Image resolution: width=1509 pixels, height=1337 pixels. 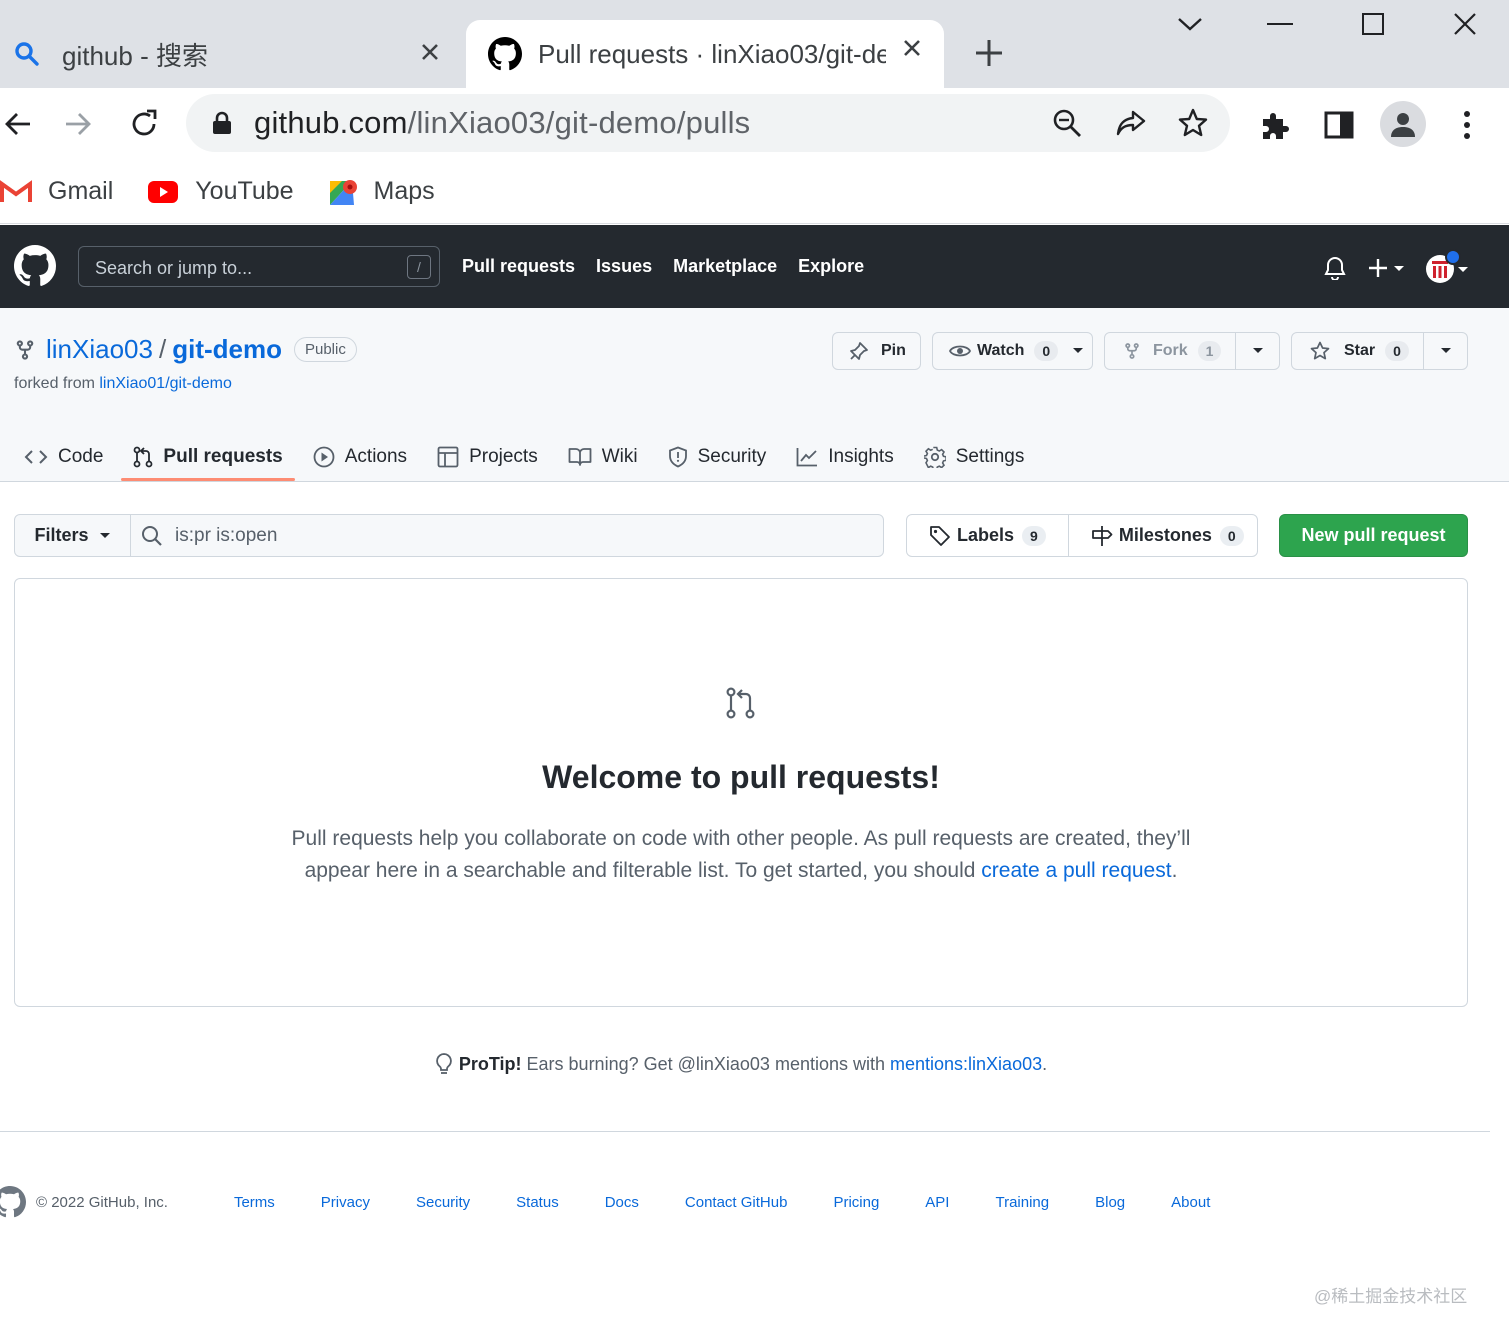 What do you see at coordinates (717, 457) in the screenshot?
I see `tab-security: Security` at bounding box center [717, 457].